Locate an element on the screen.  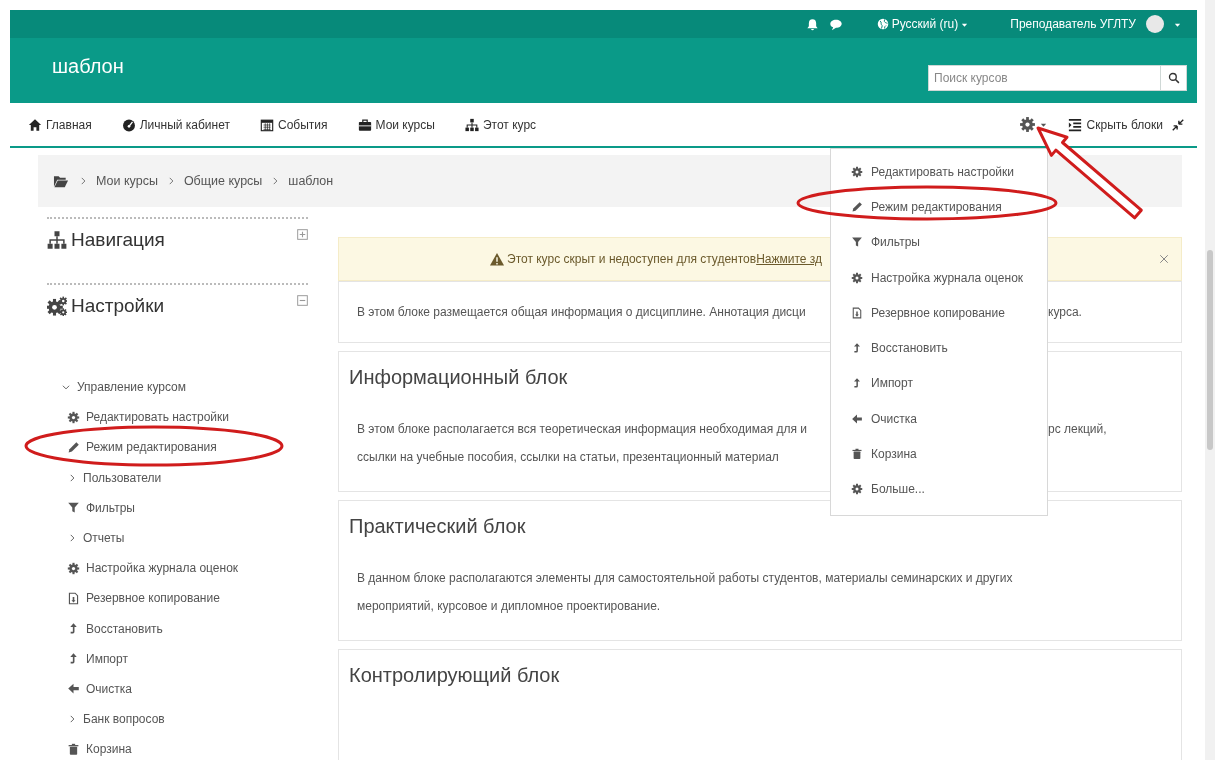
caret-icon is located at coordinates (1043, 124).